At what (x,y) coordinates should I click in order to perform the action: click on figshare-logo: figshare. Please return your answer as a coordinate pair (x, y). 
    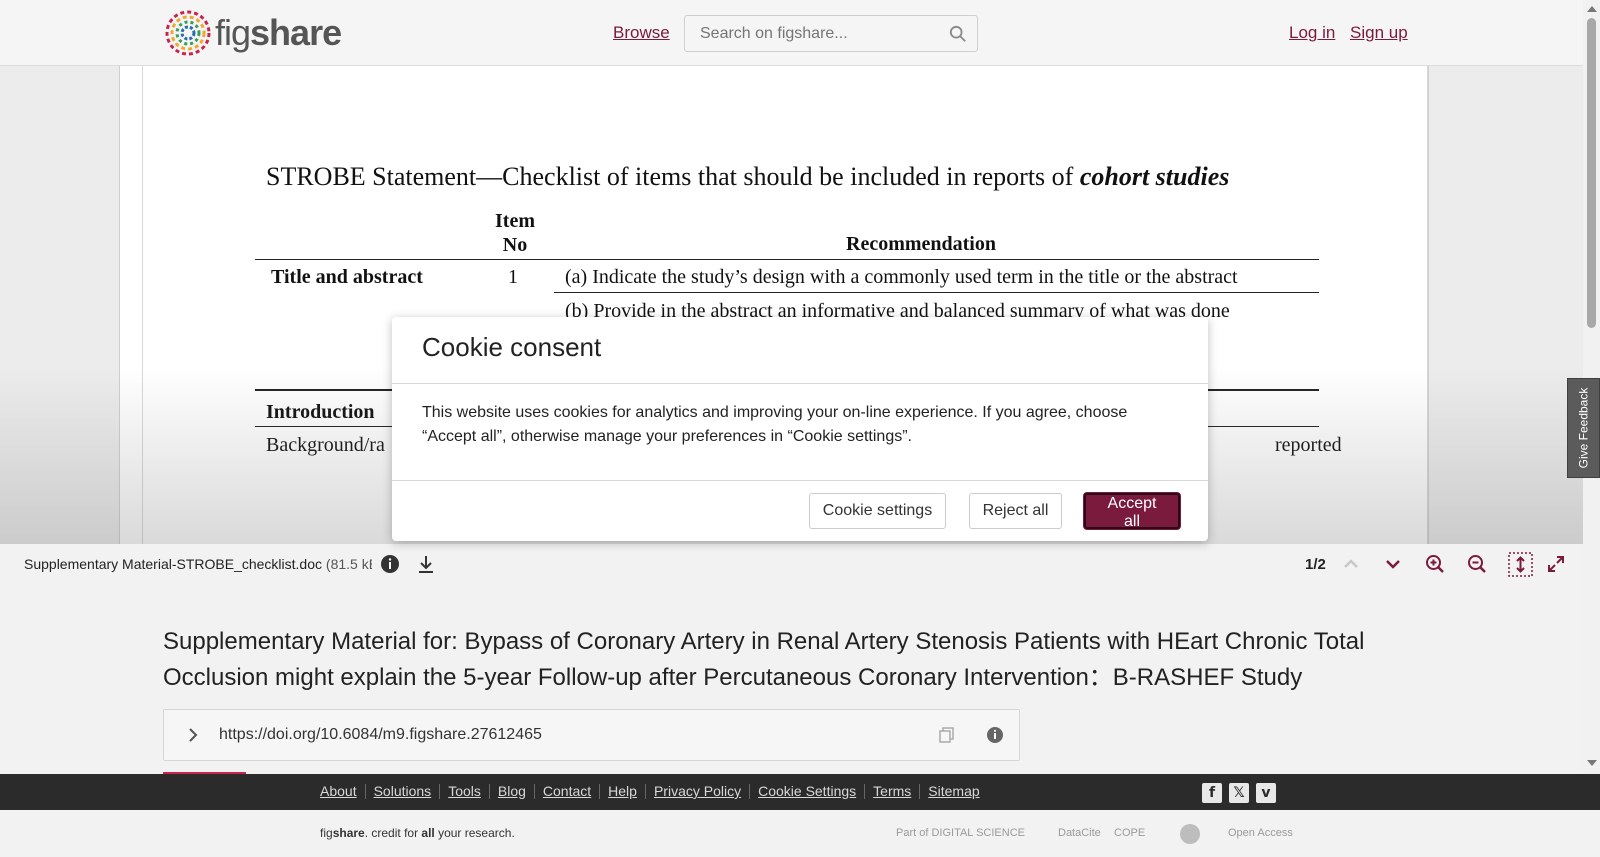
    Looking at the image, I should click on (252, 33).